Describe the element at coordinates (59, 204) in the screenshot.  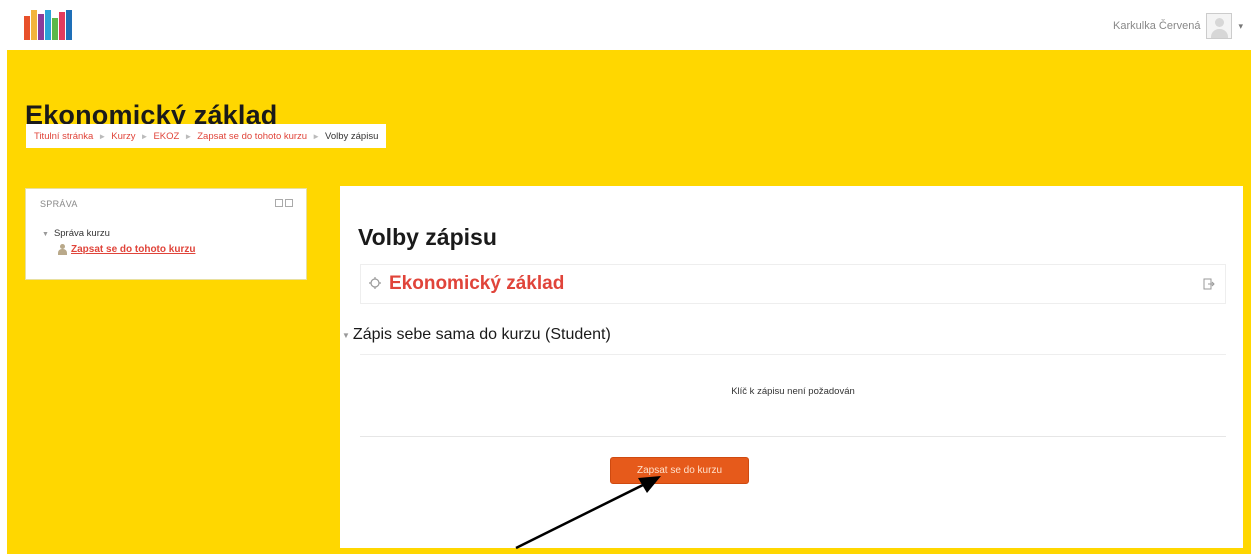
I see `block-title: SPRÁVA` at that location.